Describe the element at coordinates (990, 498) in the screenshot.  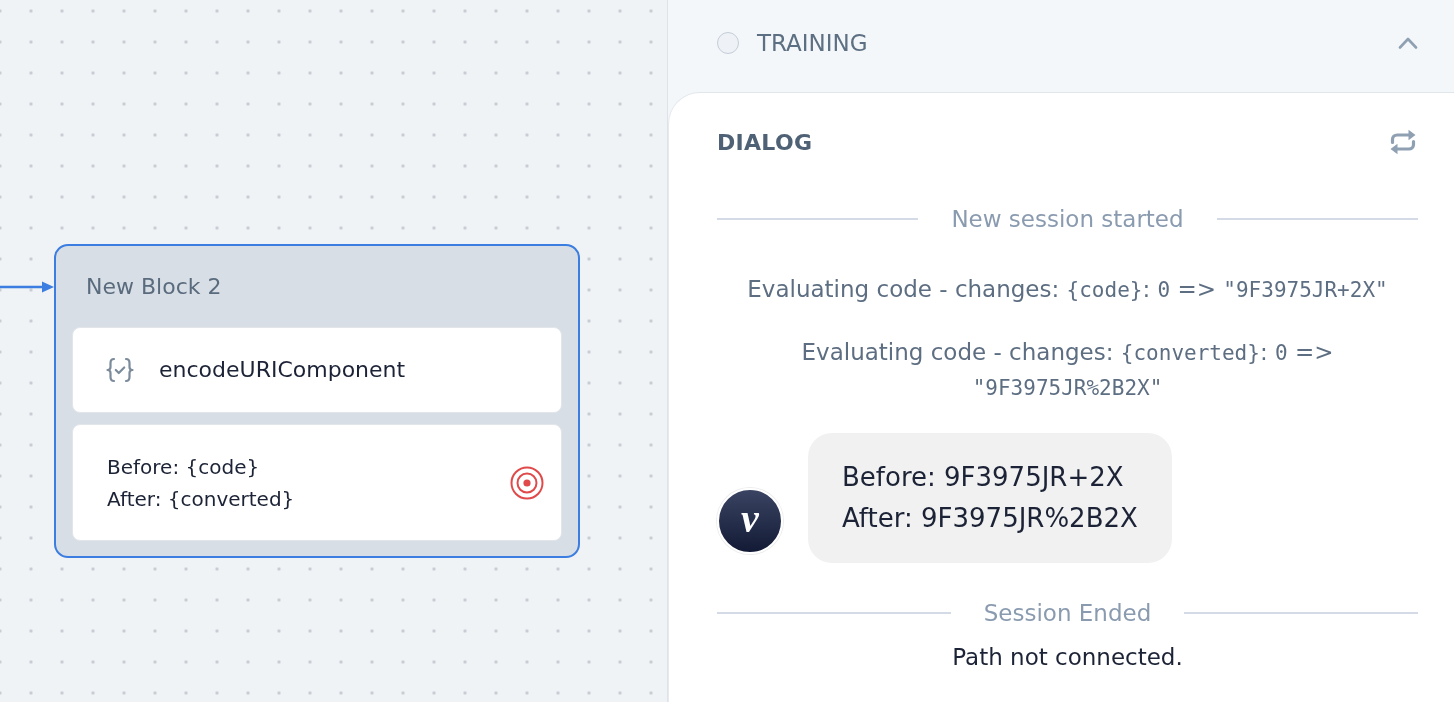
I see `bot-message: Before: 9F3975JR+2X After: 9F3975JR%2B2X` at that location.